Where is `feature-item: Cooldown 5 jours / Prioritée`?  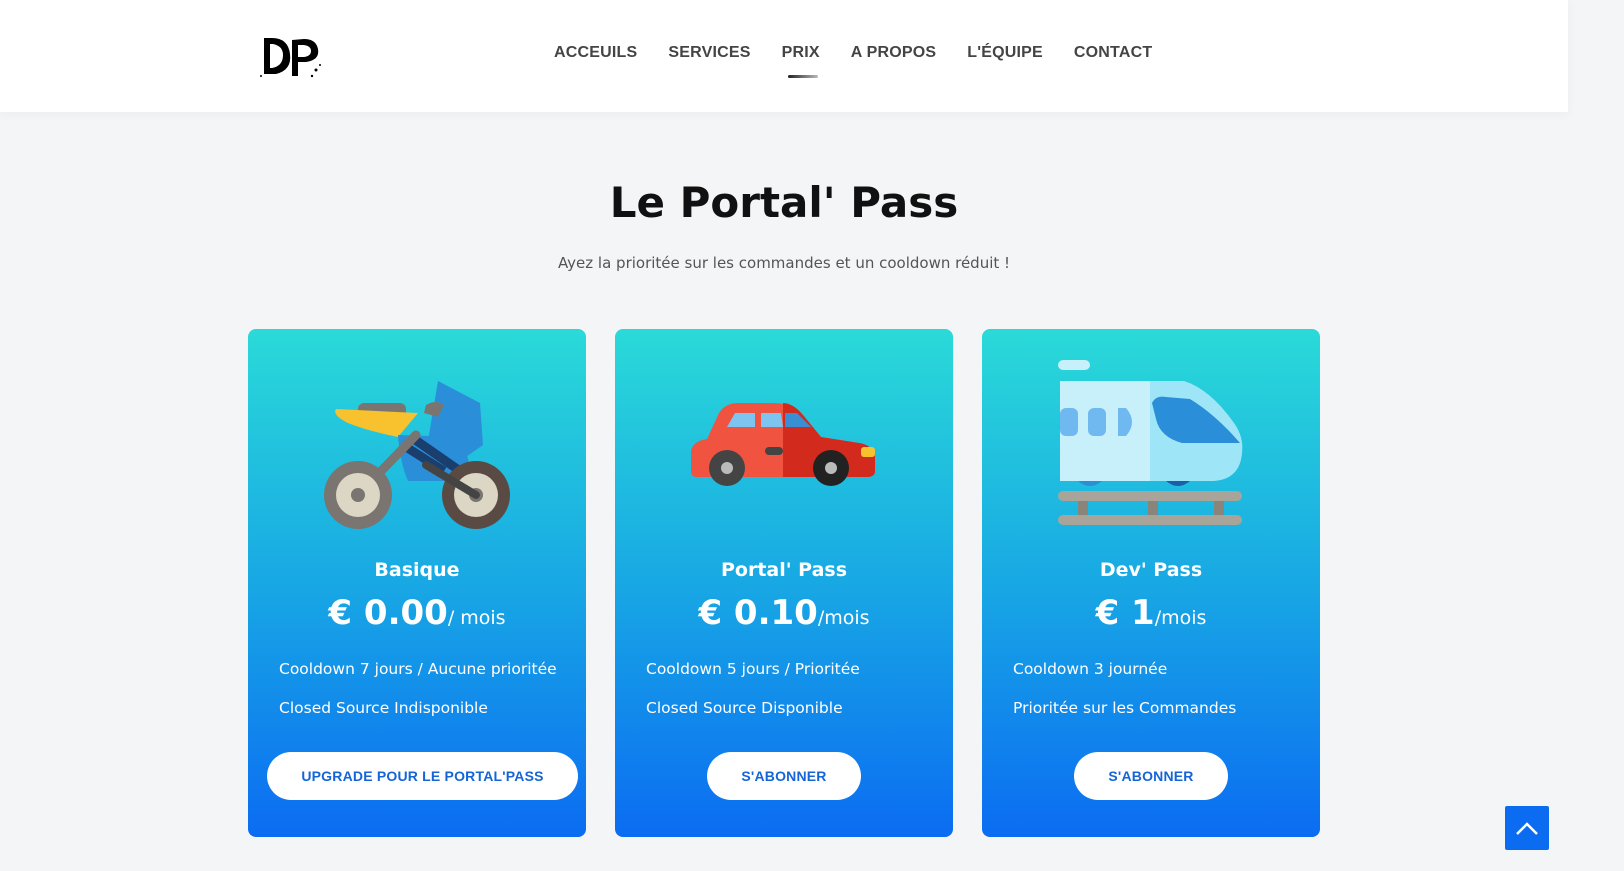 feature-item: Cooldown 5 jours / Prioritée is located at coordinates (753, 669).